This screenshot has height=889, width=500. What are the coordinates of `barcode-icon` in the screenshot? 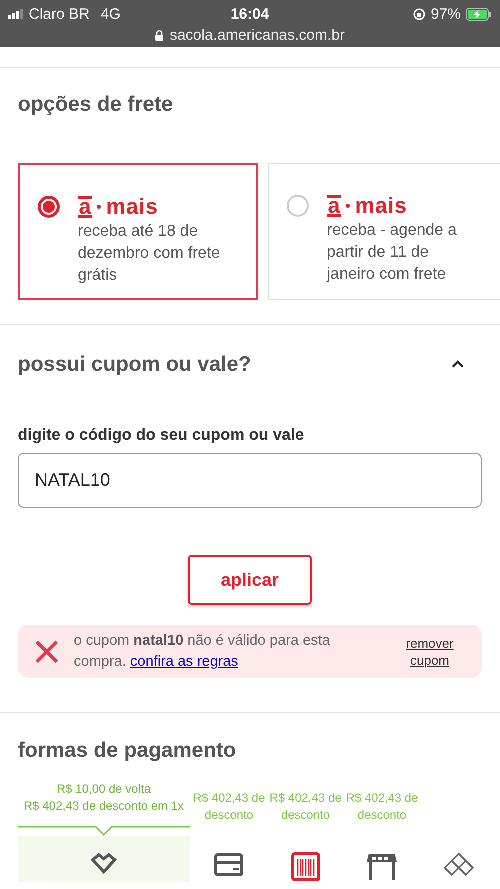 It's located at (305, 867).